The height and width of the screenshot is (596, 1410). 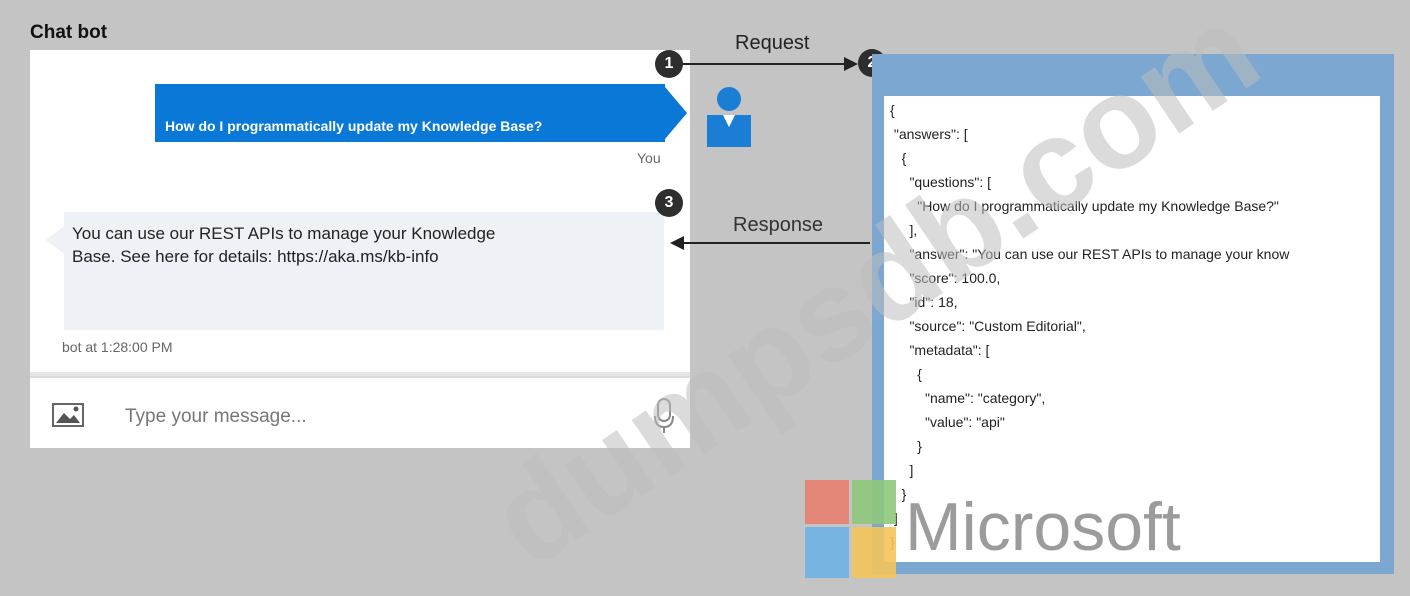 What do you see at coordinates (945, 278) in the screenshot?
I see `json-line: "score": 100.0,` at bounding box center [945, 278].